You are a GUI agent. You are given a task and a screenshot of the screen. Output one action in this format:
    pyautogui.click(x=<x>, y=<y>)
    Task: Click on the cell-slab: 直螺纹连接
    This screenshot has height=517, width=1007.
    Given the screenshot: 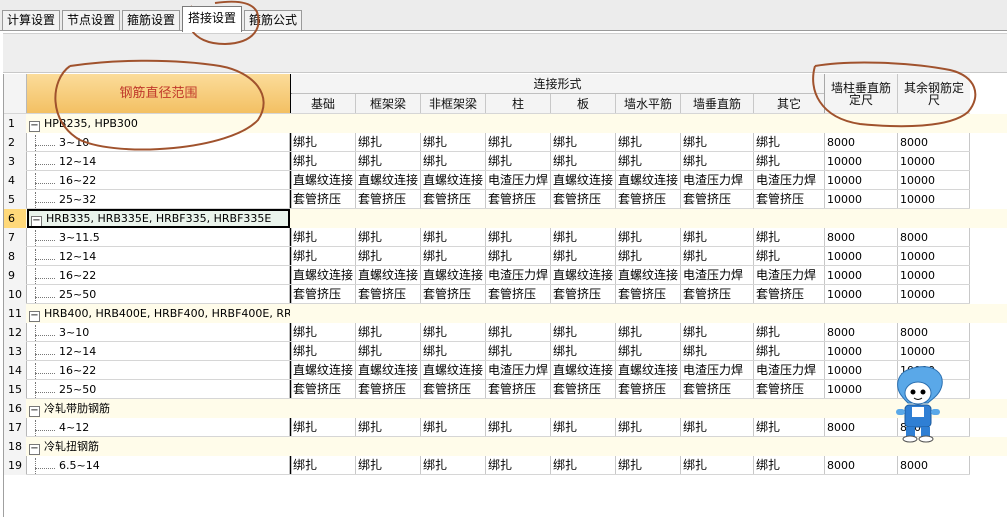 What is the action you would take?
    pyautogui.click(x=583, y=370)
    